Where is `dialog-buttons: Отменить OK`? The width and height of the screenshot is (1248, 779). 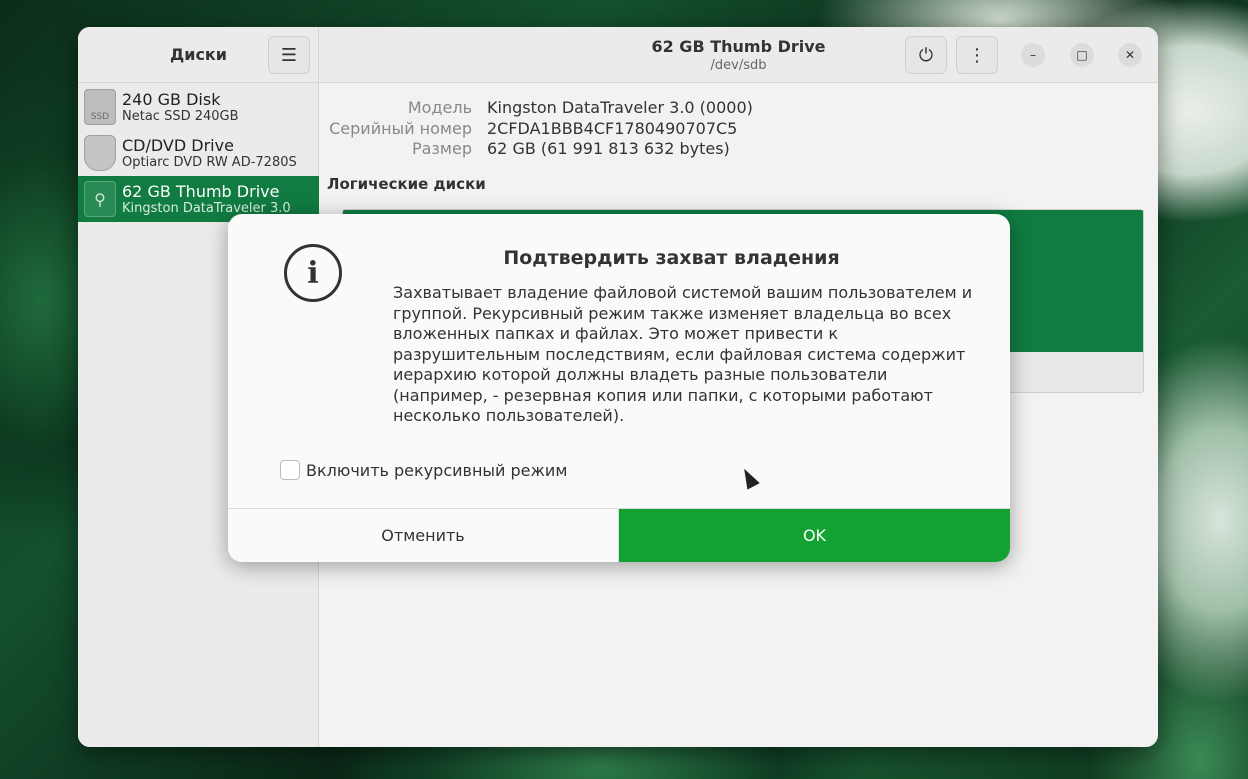
dialog-buttons: Отменить OK is located at coordinates (619, 535).